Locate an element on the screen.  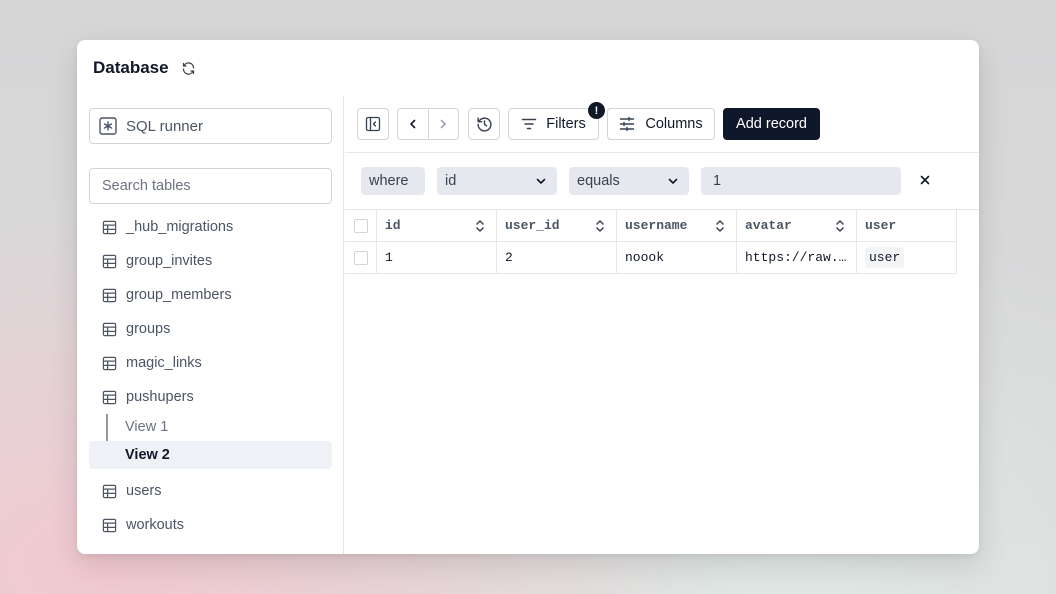
column-header-username: username is located at coordinates (677, 225).